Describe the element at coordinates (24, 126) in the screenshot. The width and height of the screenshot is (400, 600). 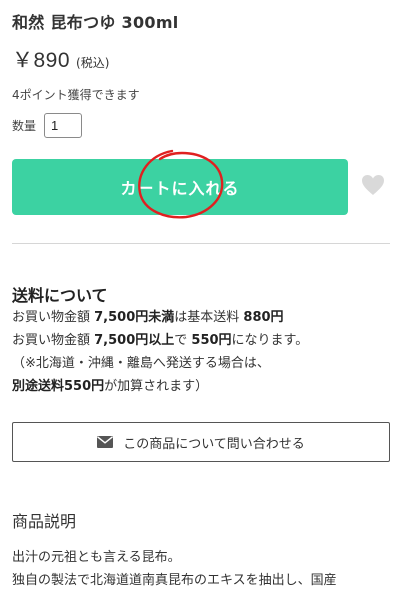
I see `quantity-label: 数量` at that location.